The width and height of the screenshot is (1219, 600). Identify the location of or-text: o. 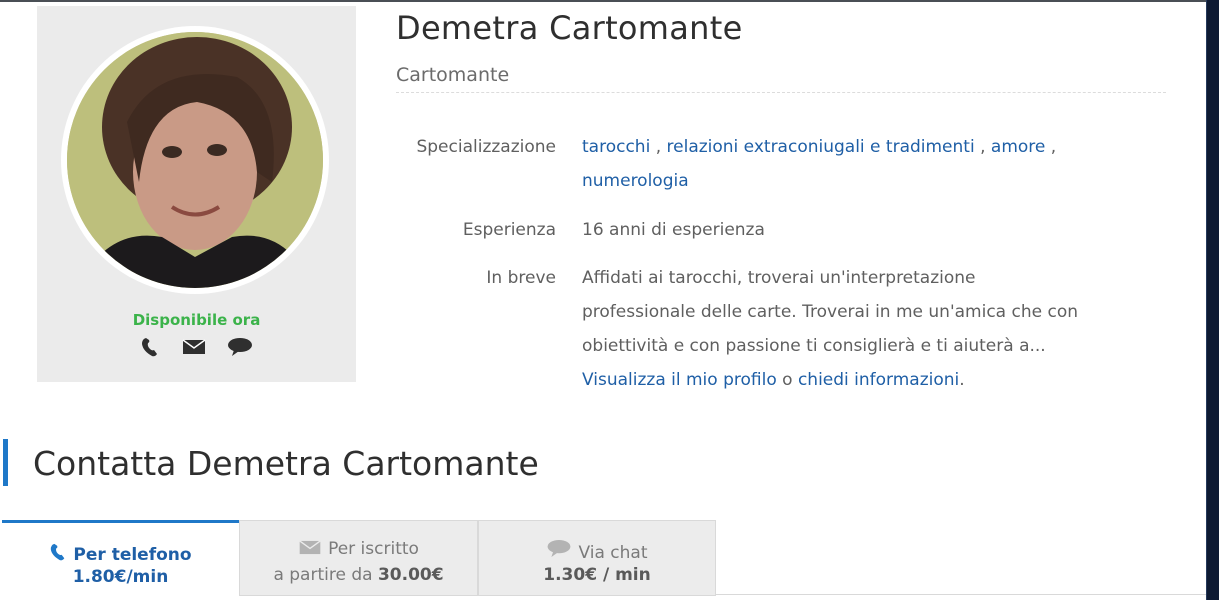
(787, 380).